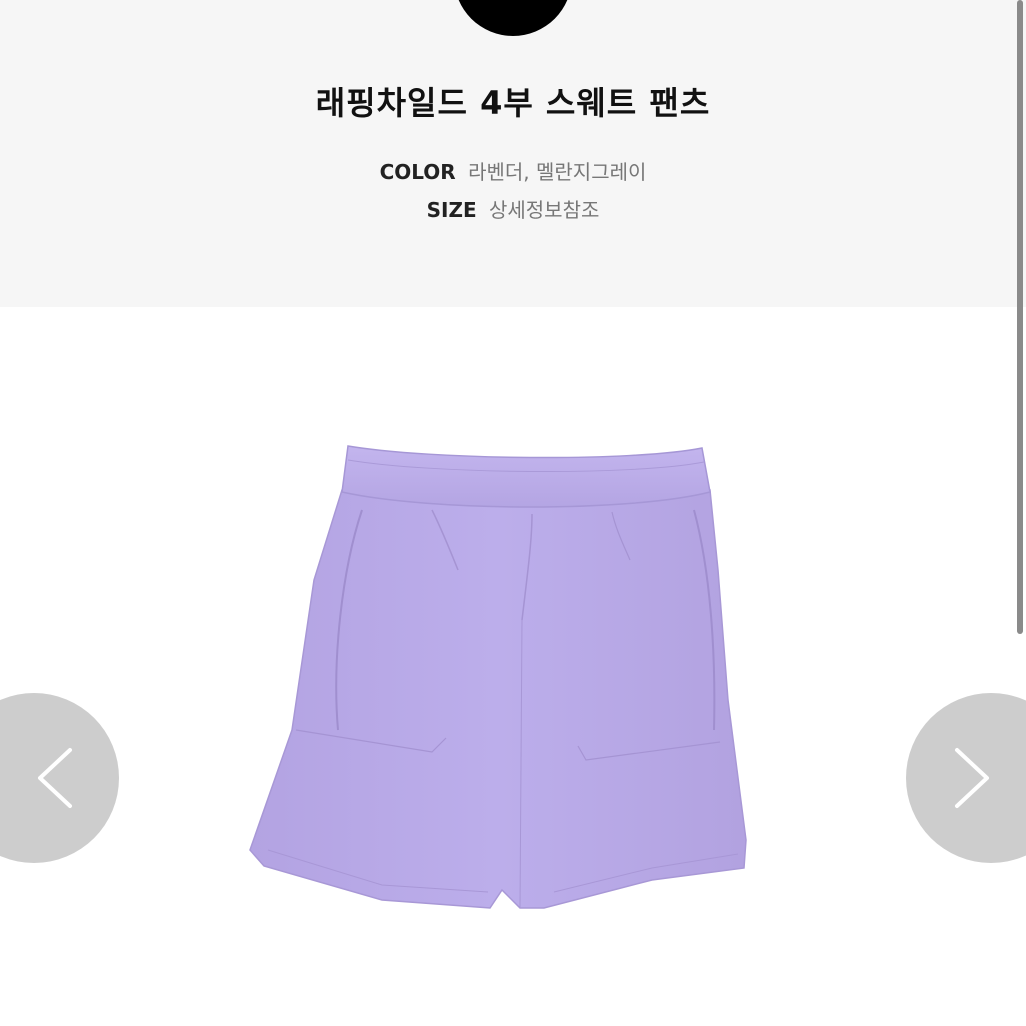  I want to click on scrollbar-thumb, so click(1020, 317).